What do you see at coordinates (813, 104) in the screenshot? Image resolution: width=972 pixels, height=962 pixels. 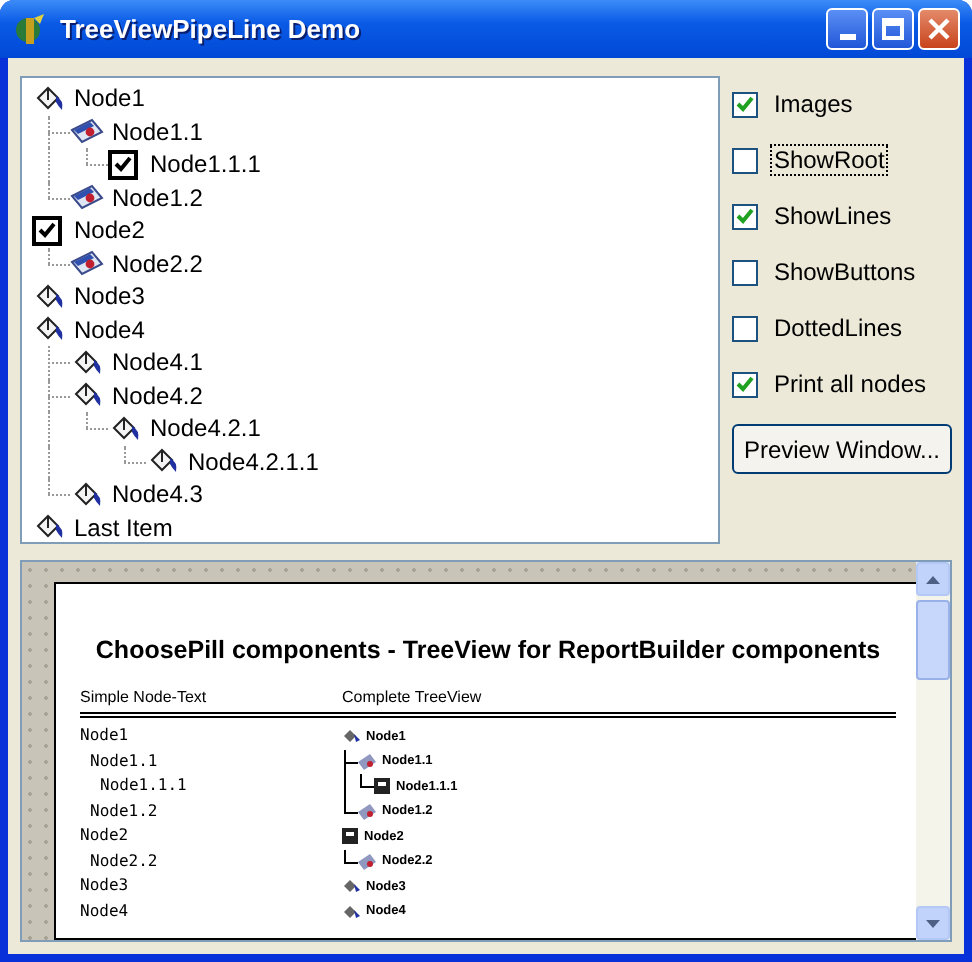 I see `checkbox-label: Images` at bounding box center [813, 104].